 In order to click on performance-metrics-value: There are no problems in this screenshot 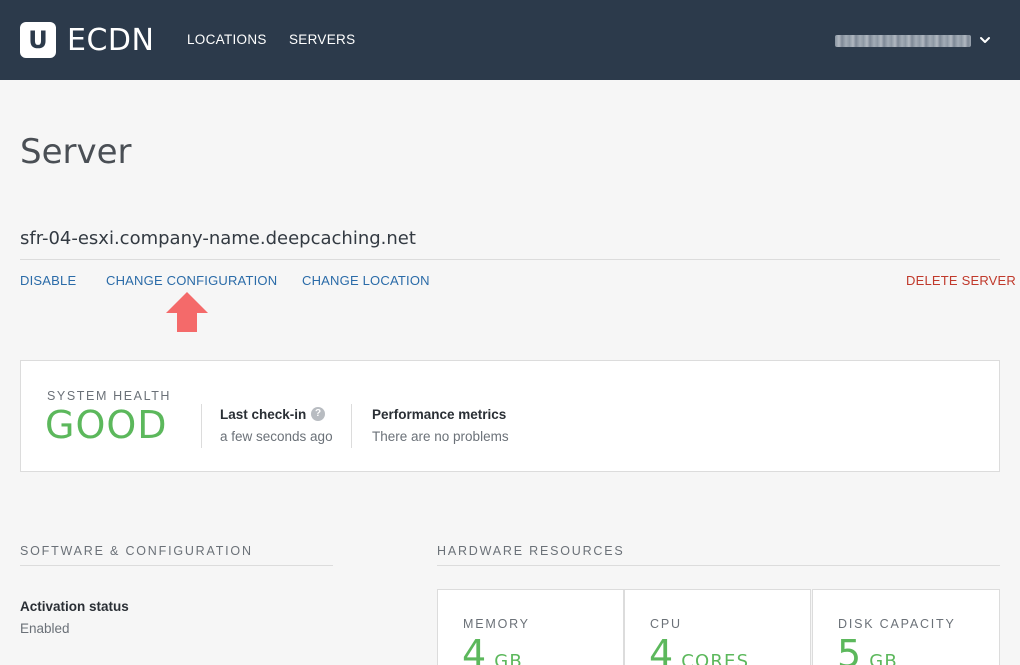, I will do `click(440, 436)`.